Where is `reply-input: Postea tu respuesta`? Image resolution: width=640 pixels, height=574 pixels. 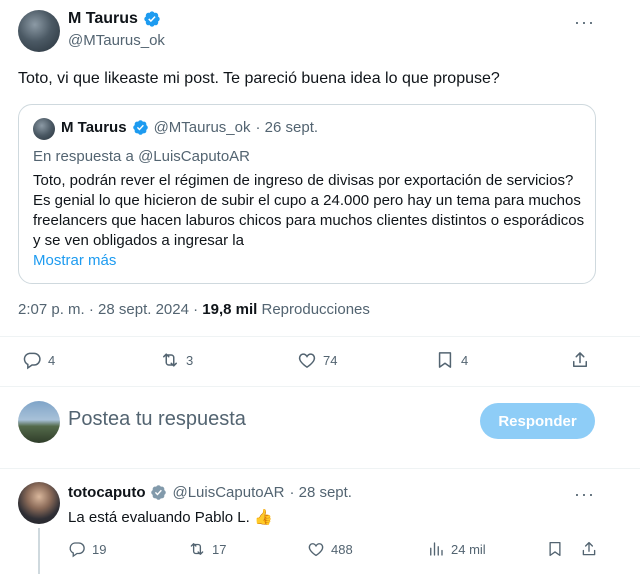
reply-input: Postea tu respuesta is located at coordinates (263, 419).